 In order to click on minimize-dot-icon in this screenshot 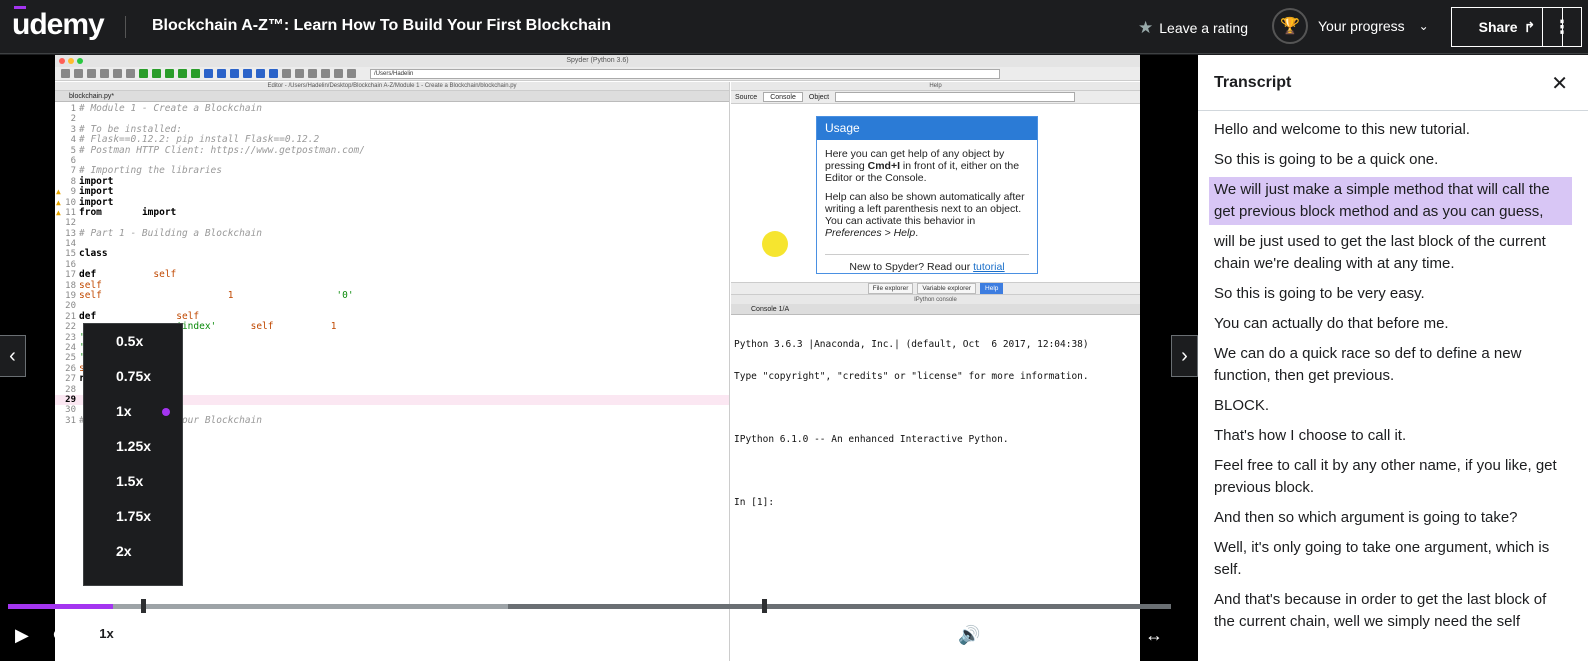, I will do `click(71, 61)`.